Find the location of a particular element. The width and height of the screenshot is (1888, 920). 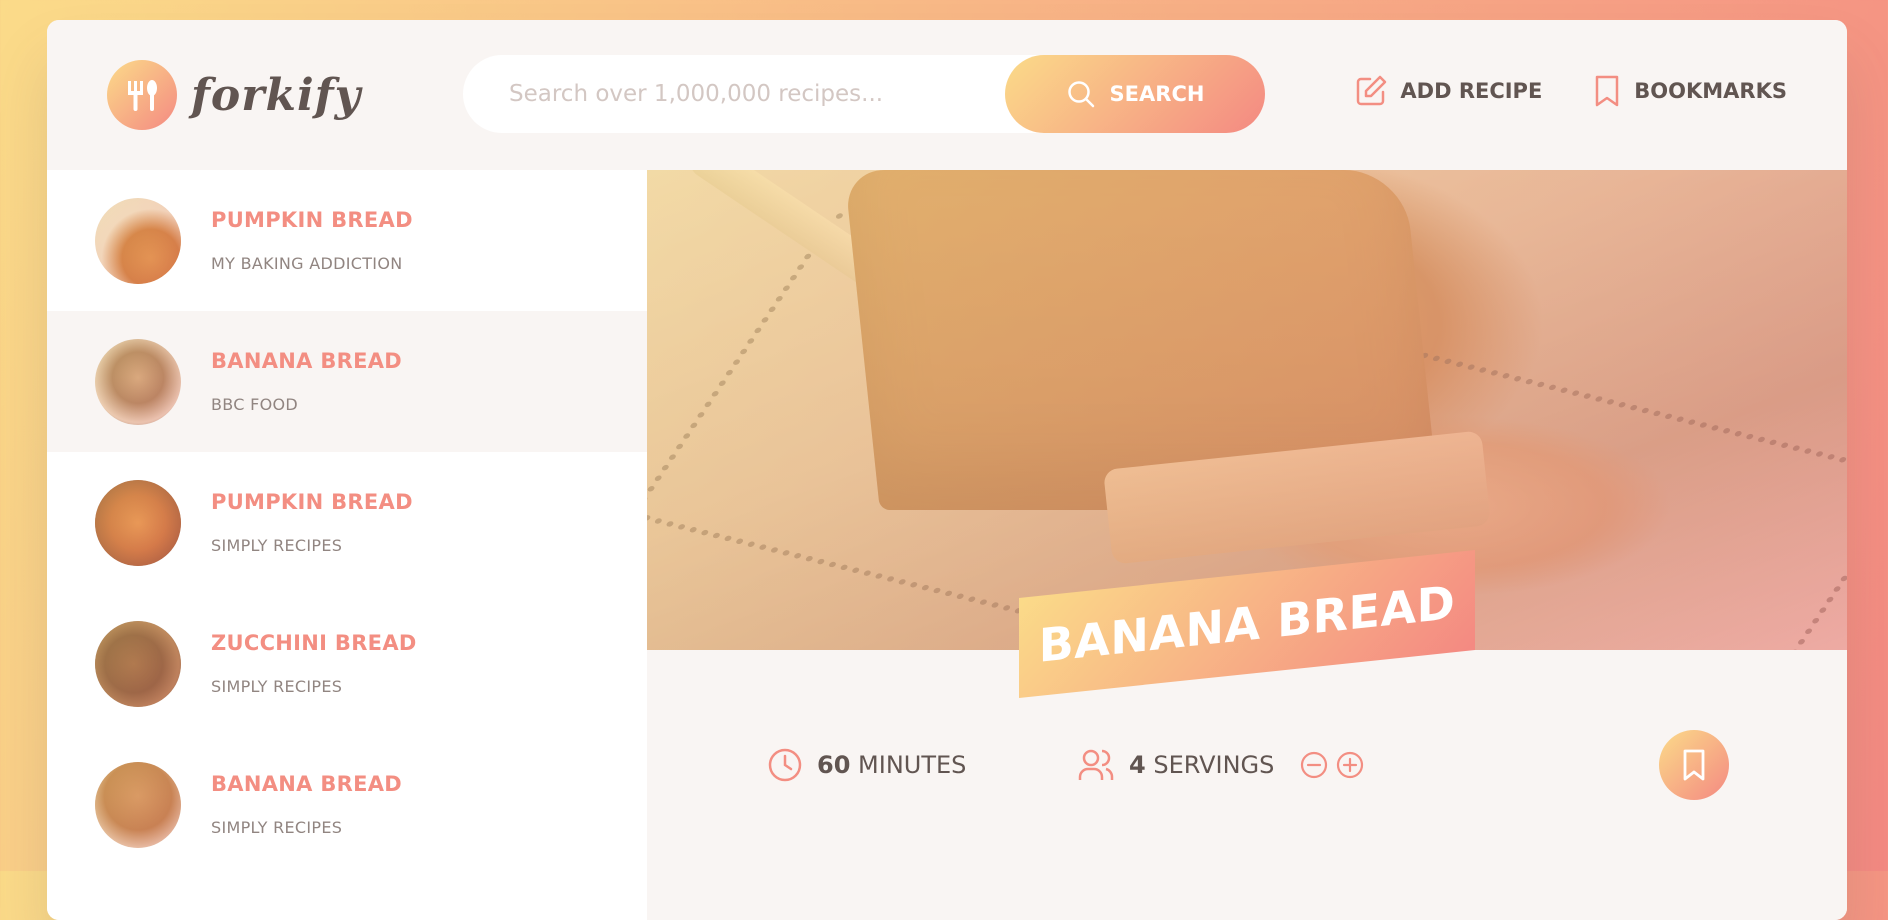

bookmark-recipe-button is located at coordinates (1694, 765).